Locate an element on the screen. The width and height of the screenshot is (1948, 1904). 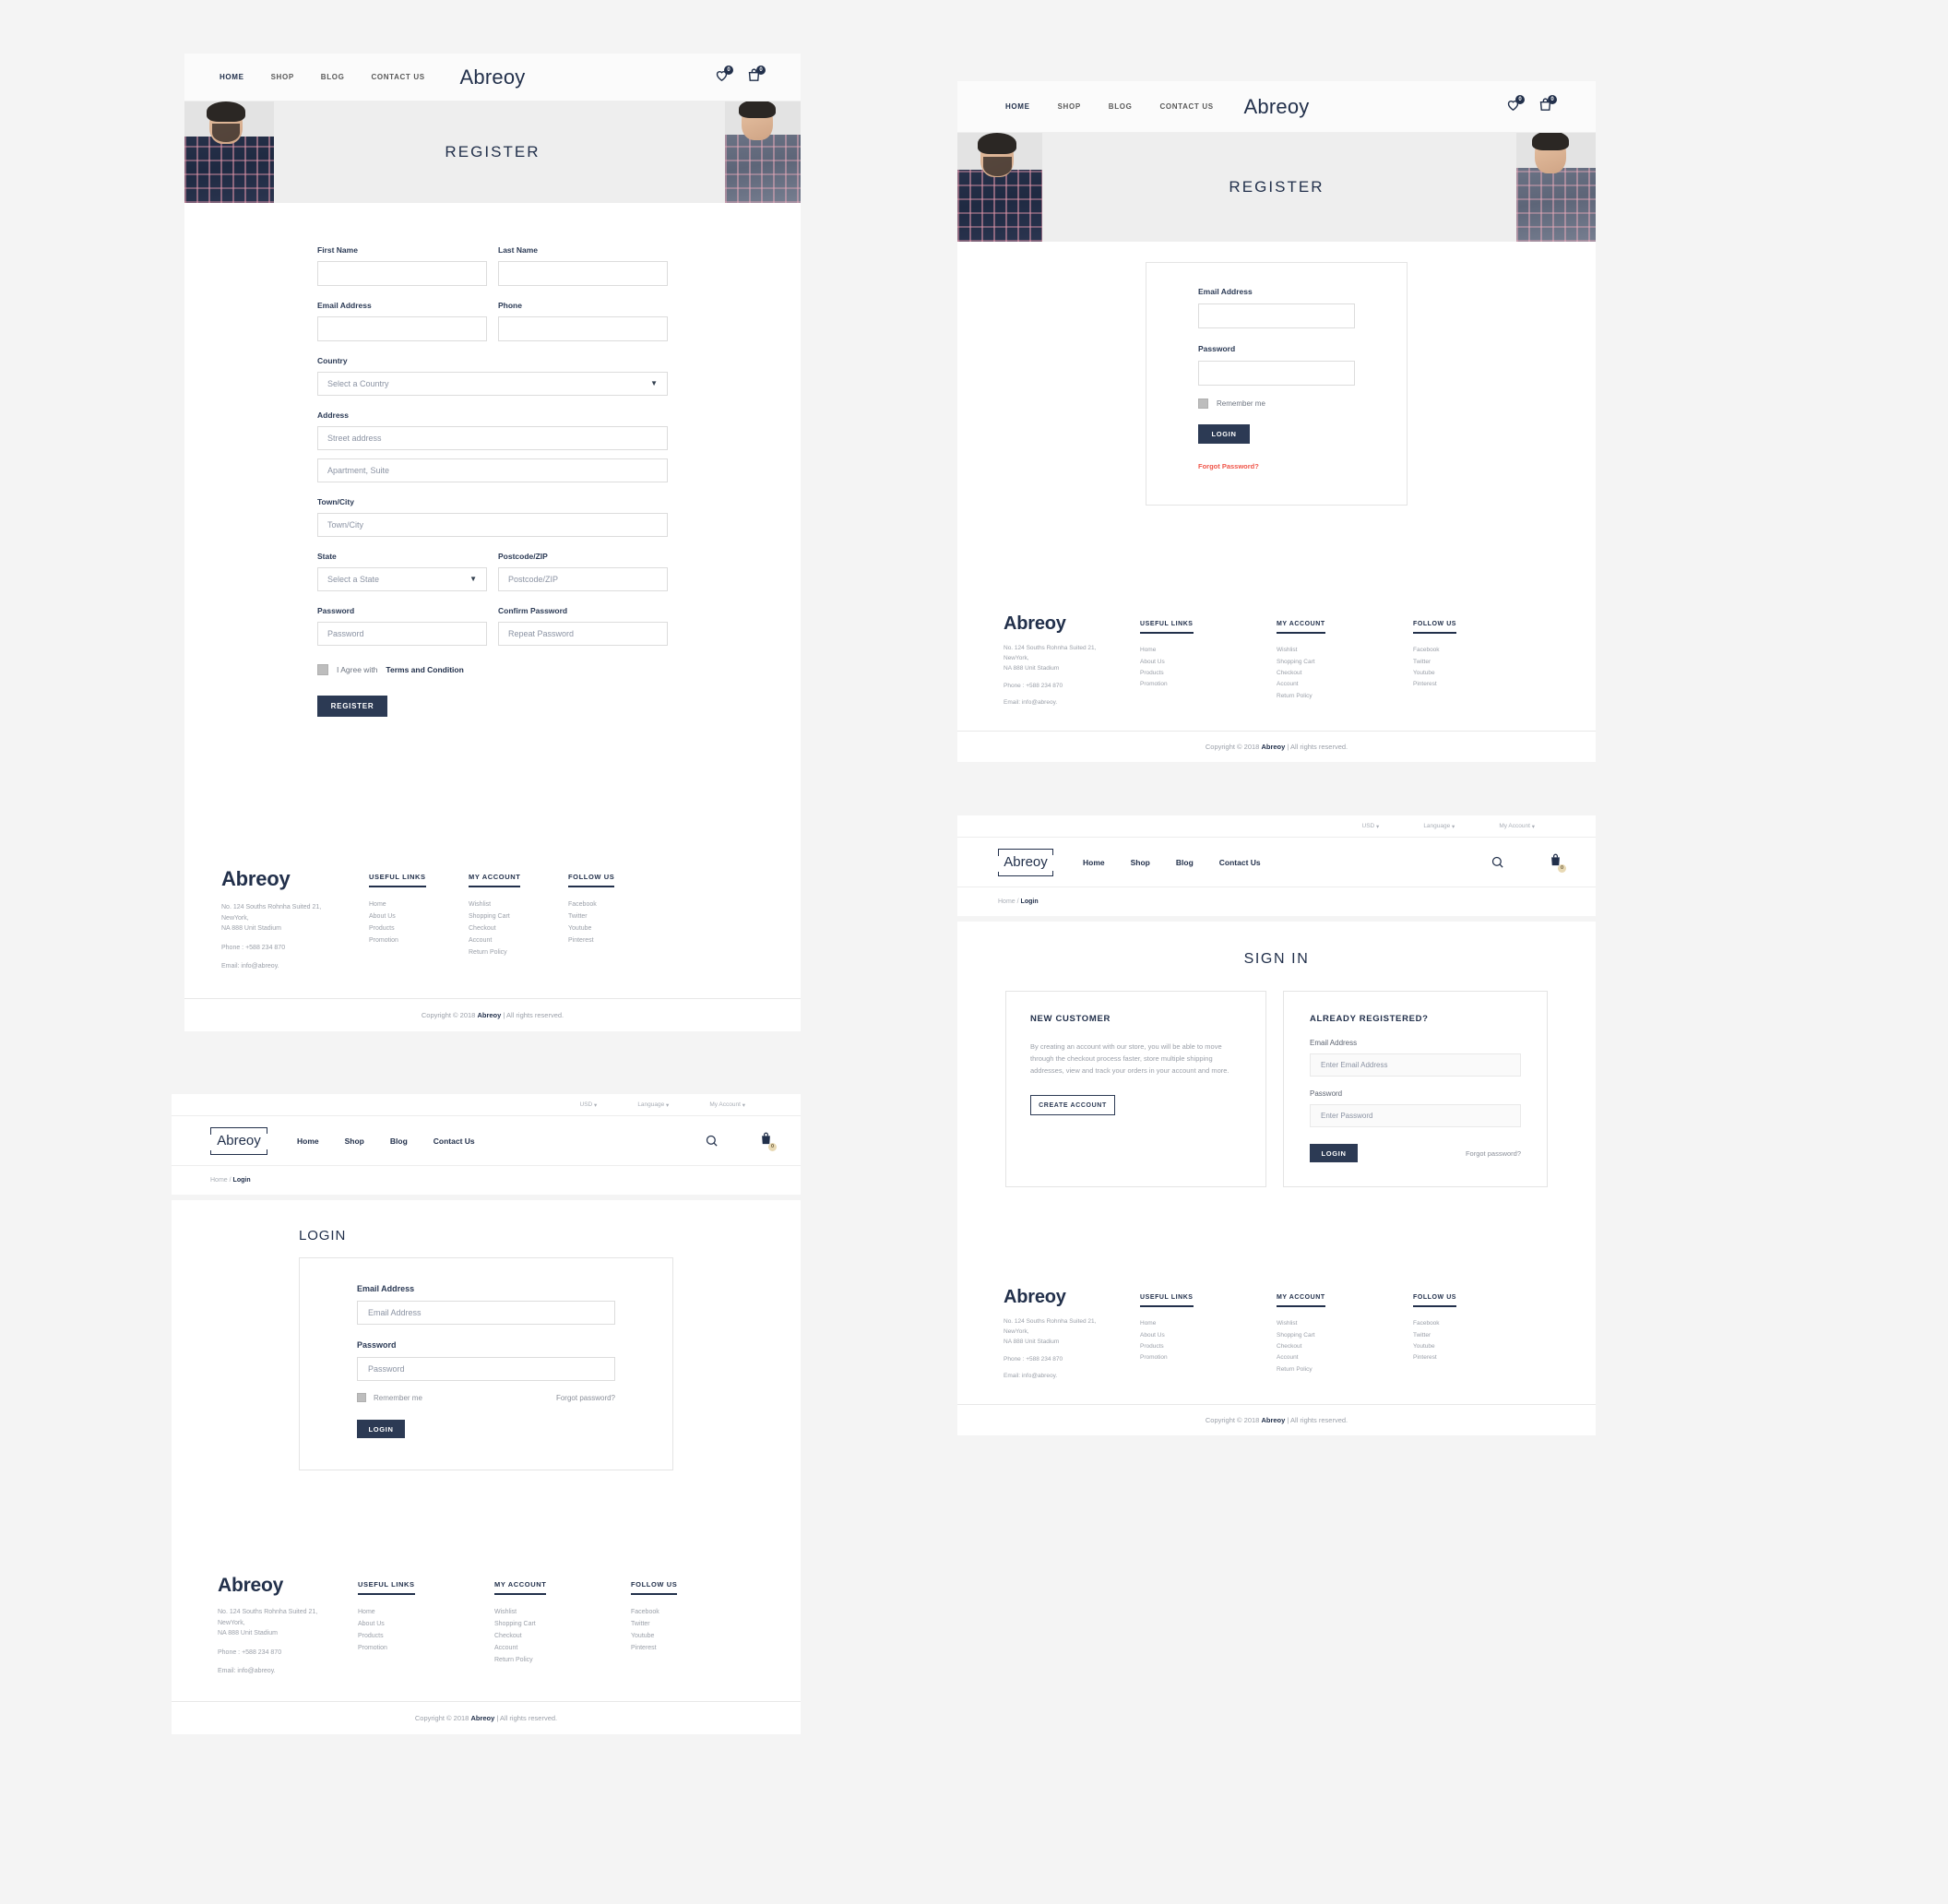
email-input: Email Address is located at coordinates (486, 1313).